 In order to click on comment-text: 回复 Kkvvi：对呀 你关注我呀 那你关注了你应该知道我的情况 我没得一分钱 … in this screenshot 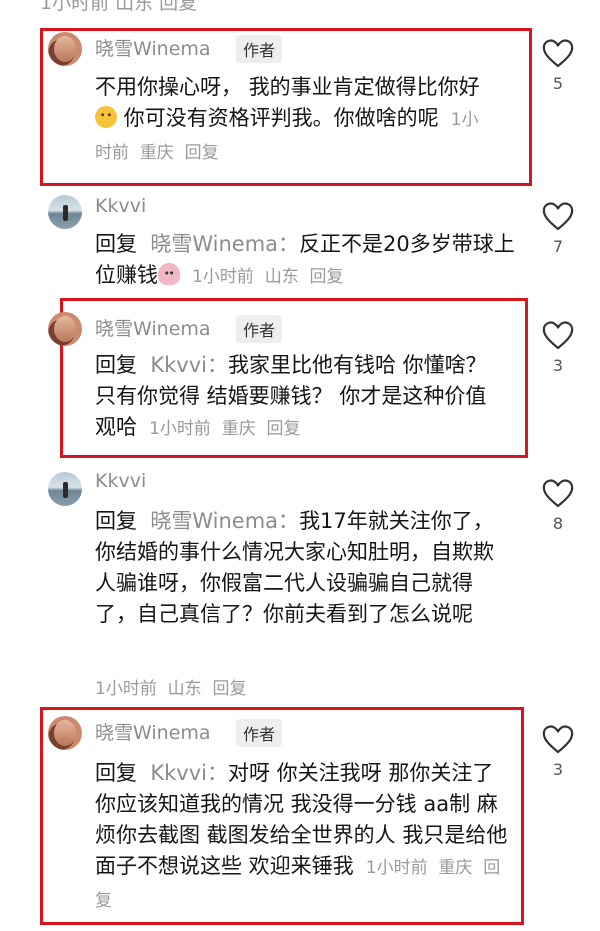, I will do `click(301, 836)`.